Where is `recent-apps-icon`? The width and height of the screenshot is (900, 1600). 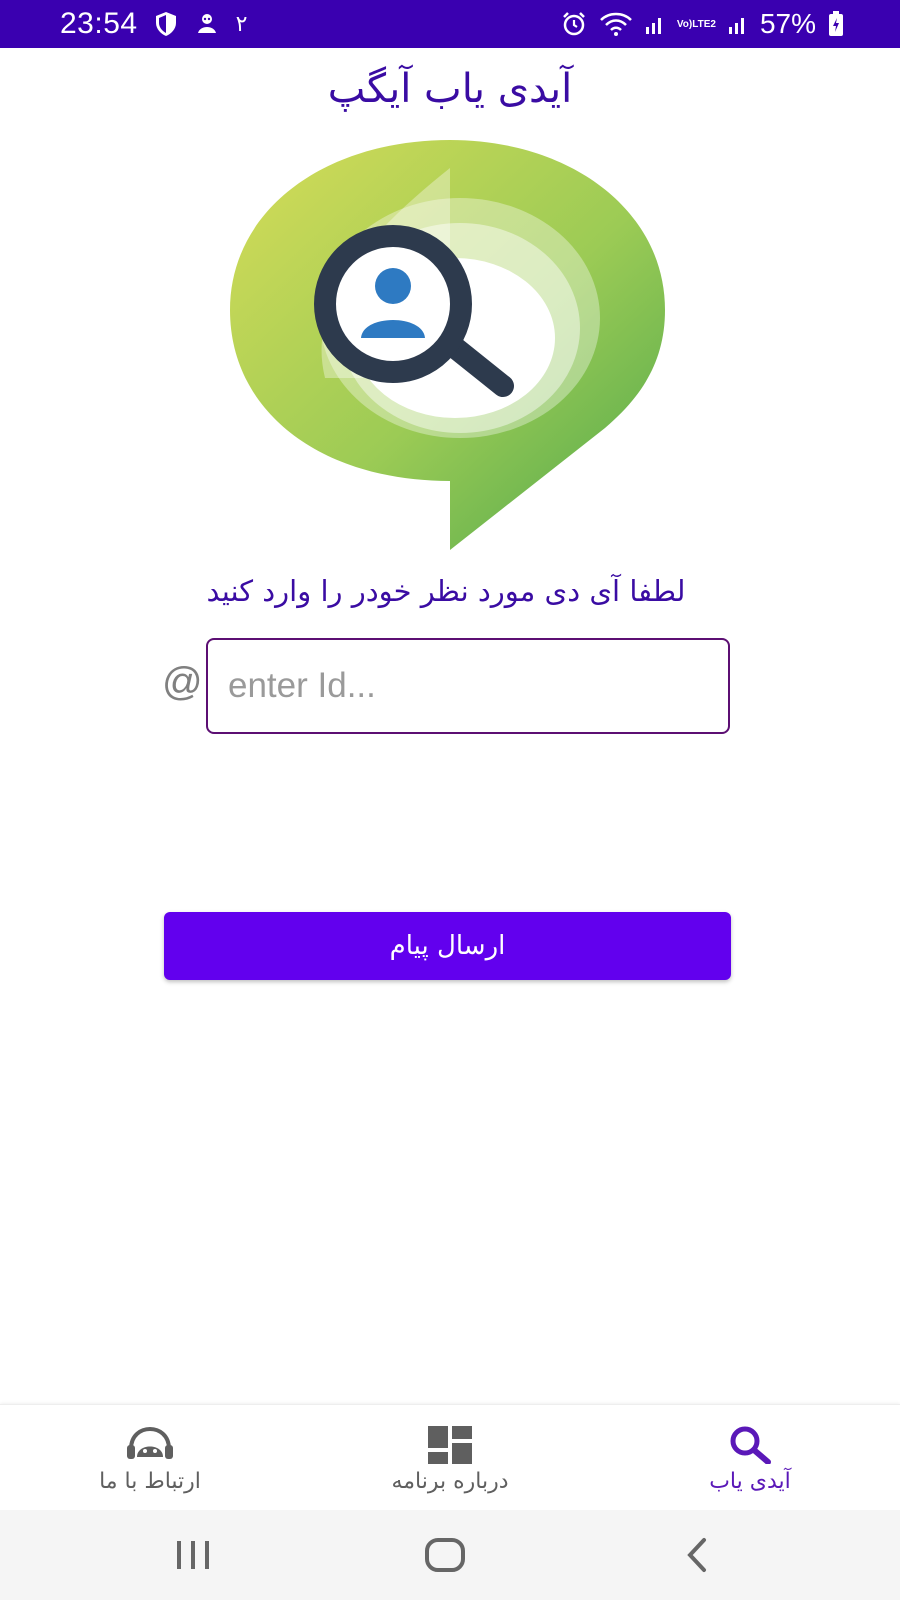
recent-apps-icon is located at coordinates (193, 1555).